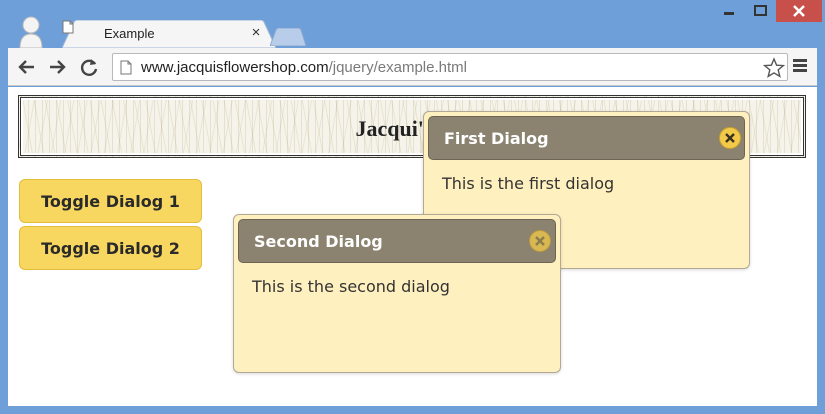 The image size is (825, 414). What do you see at coordinates (318, 241) in the screenshot?
I see `dialog-title: Second Dialog` at bounding box center [318, 241].